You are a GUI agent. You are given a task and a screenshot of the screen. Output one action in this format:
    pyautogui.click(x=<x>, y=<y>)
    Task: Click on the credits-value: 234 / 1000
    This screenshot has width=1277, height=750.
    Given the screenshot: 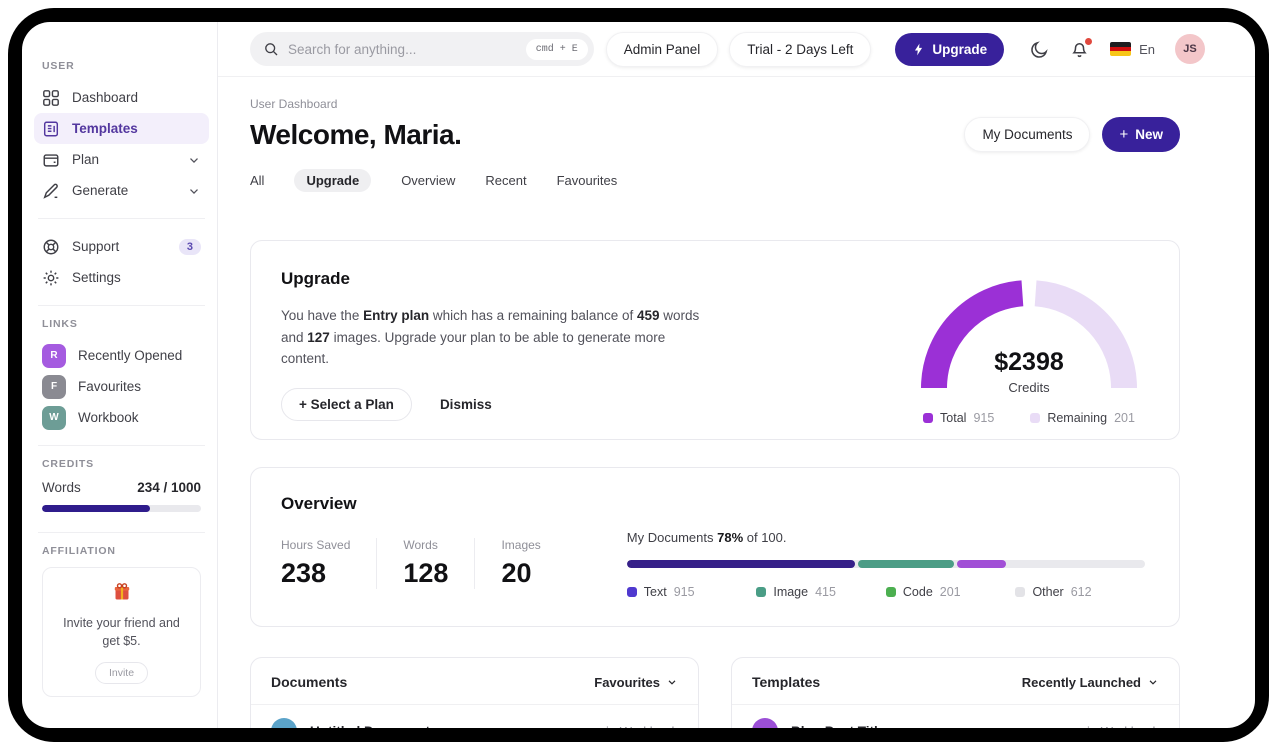 What is the action you would take?
    pyautogui.click(x=169, y=487)
    